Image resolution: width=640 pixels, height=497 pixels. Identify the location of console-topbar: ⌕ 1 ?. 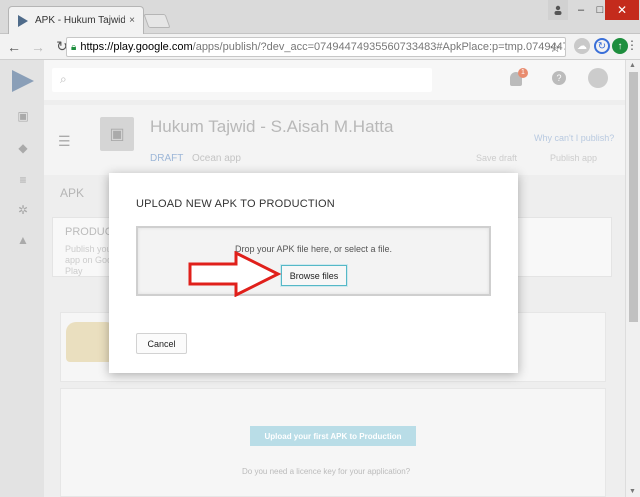
(342, 80).